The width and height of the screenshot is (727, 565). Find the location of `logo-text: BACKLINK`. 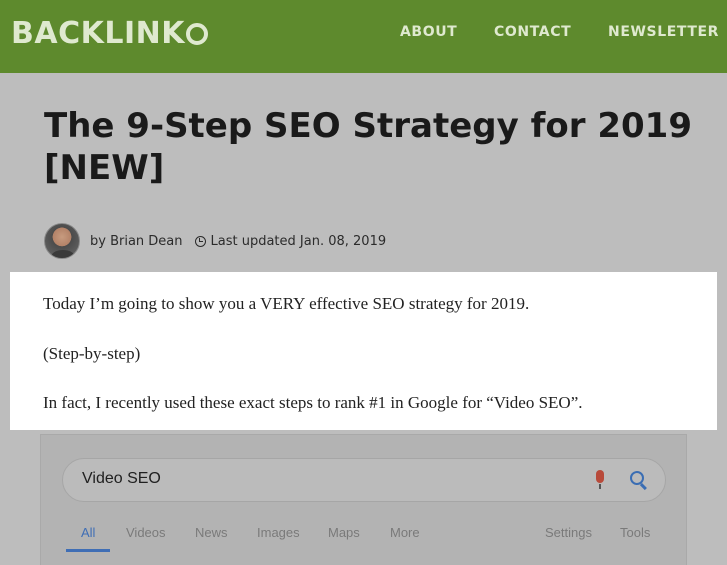

logo-text: BACKLINK is located at coordinates (98, 33).